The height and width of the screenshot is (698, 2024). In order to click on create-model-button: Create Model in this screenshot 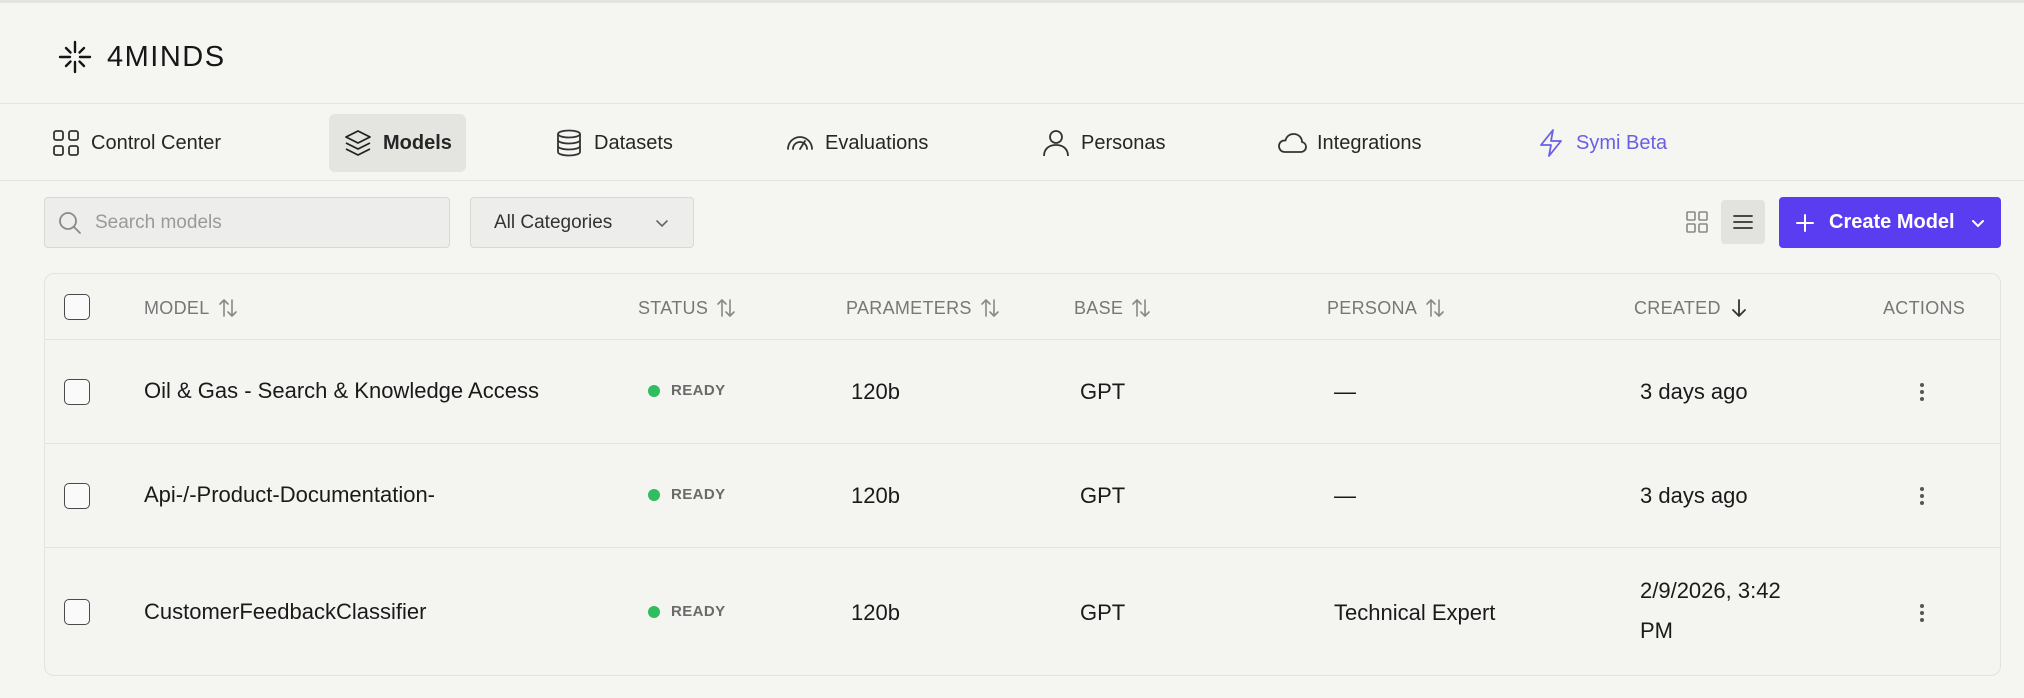, I will do `click(1890, 222)`.